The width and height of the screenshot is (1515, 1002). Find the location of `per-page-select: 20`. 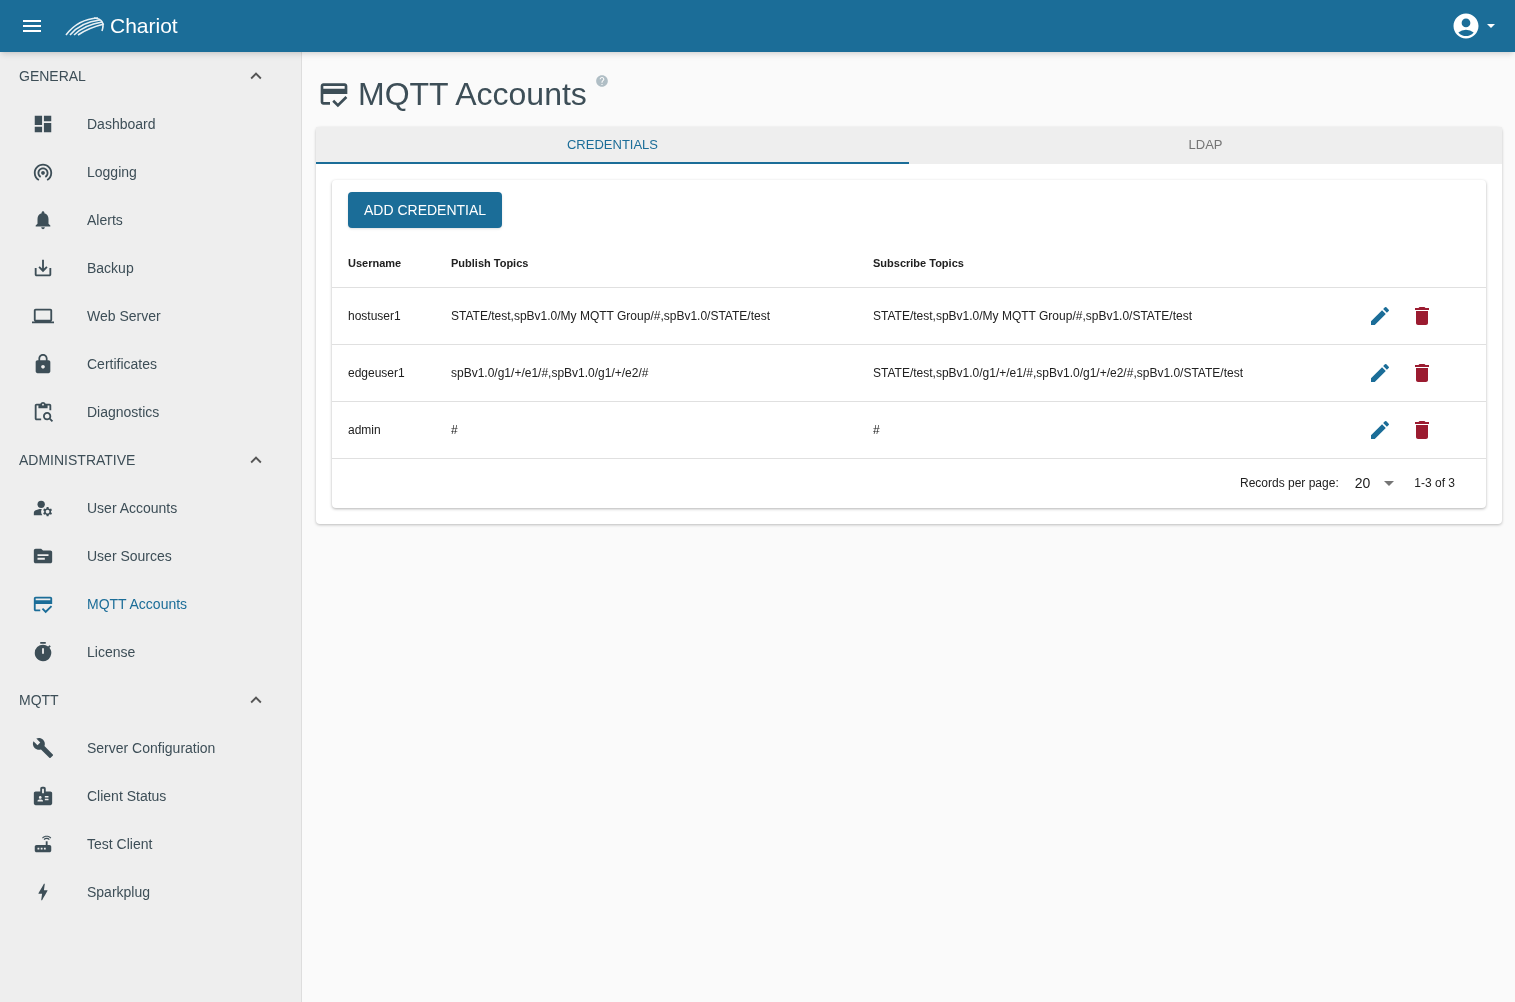

per-page-select: 20 is located at coordinates (1374, 483).